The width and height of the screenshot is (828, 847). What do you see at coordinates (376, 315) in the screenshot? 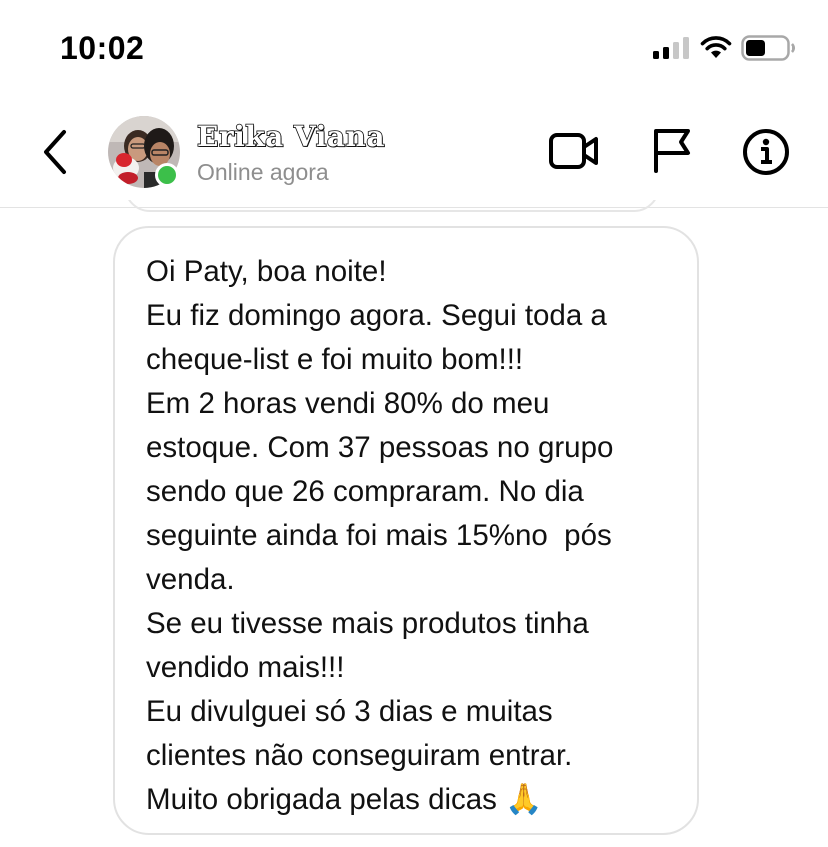
I see `message-line: Eu fiz domingo agora. Segui toda a` at bounding box center [376, 315].